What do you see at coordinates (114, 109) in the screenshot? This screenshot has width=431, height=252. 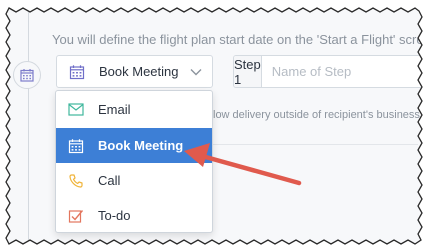 I see `menu-item-label: Email` at bounding box center [114, 109].